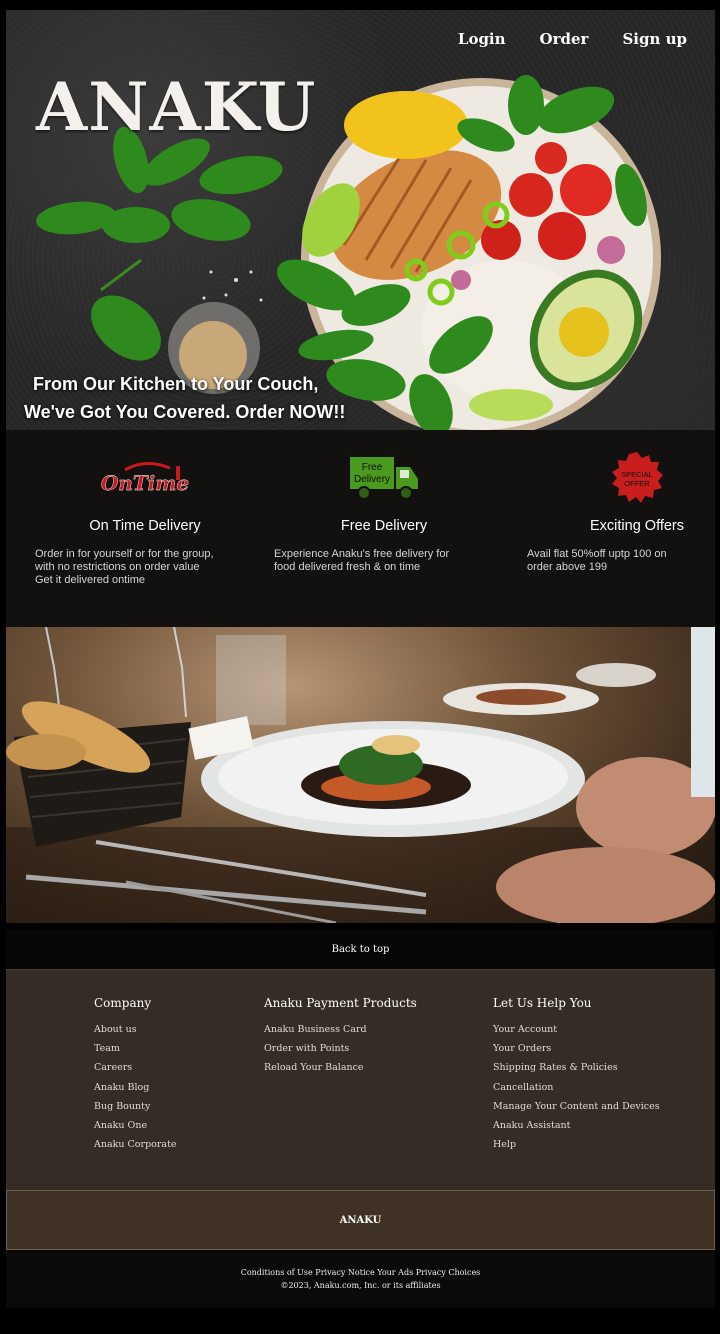 Image resolution: width=720 pixels, height=1334 pixels. Describe the element at coordinates (340, 1067) in the screenshot. I see `footer-link: Reload Your Balance` at that location.